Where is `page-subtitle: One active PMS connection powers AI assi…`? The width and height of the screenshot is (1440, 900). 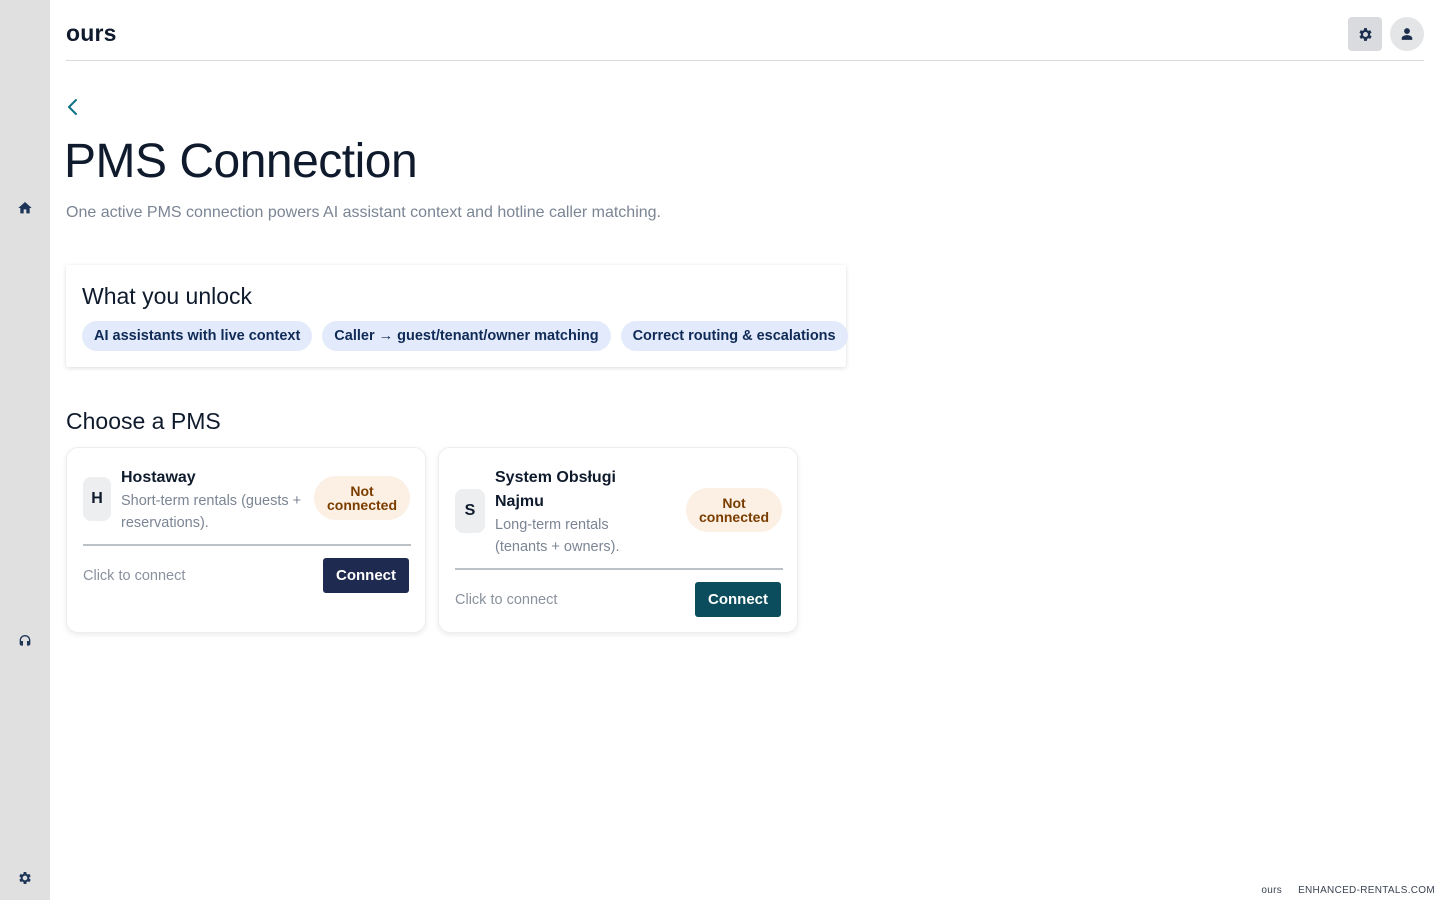 page-subtitle: One active PMS connection powers AI assi… is located at coordinates (363, 212).